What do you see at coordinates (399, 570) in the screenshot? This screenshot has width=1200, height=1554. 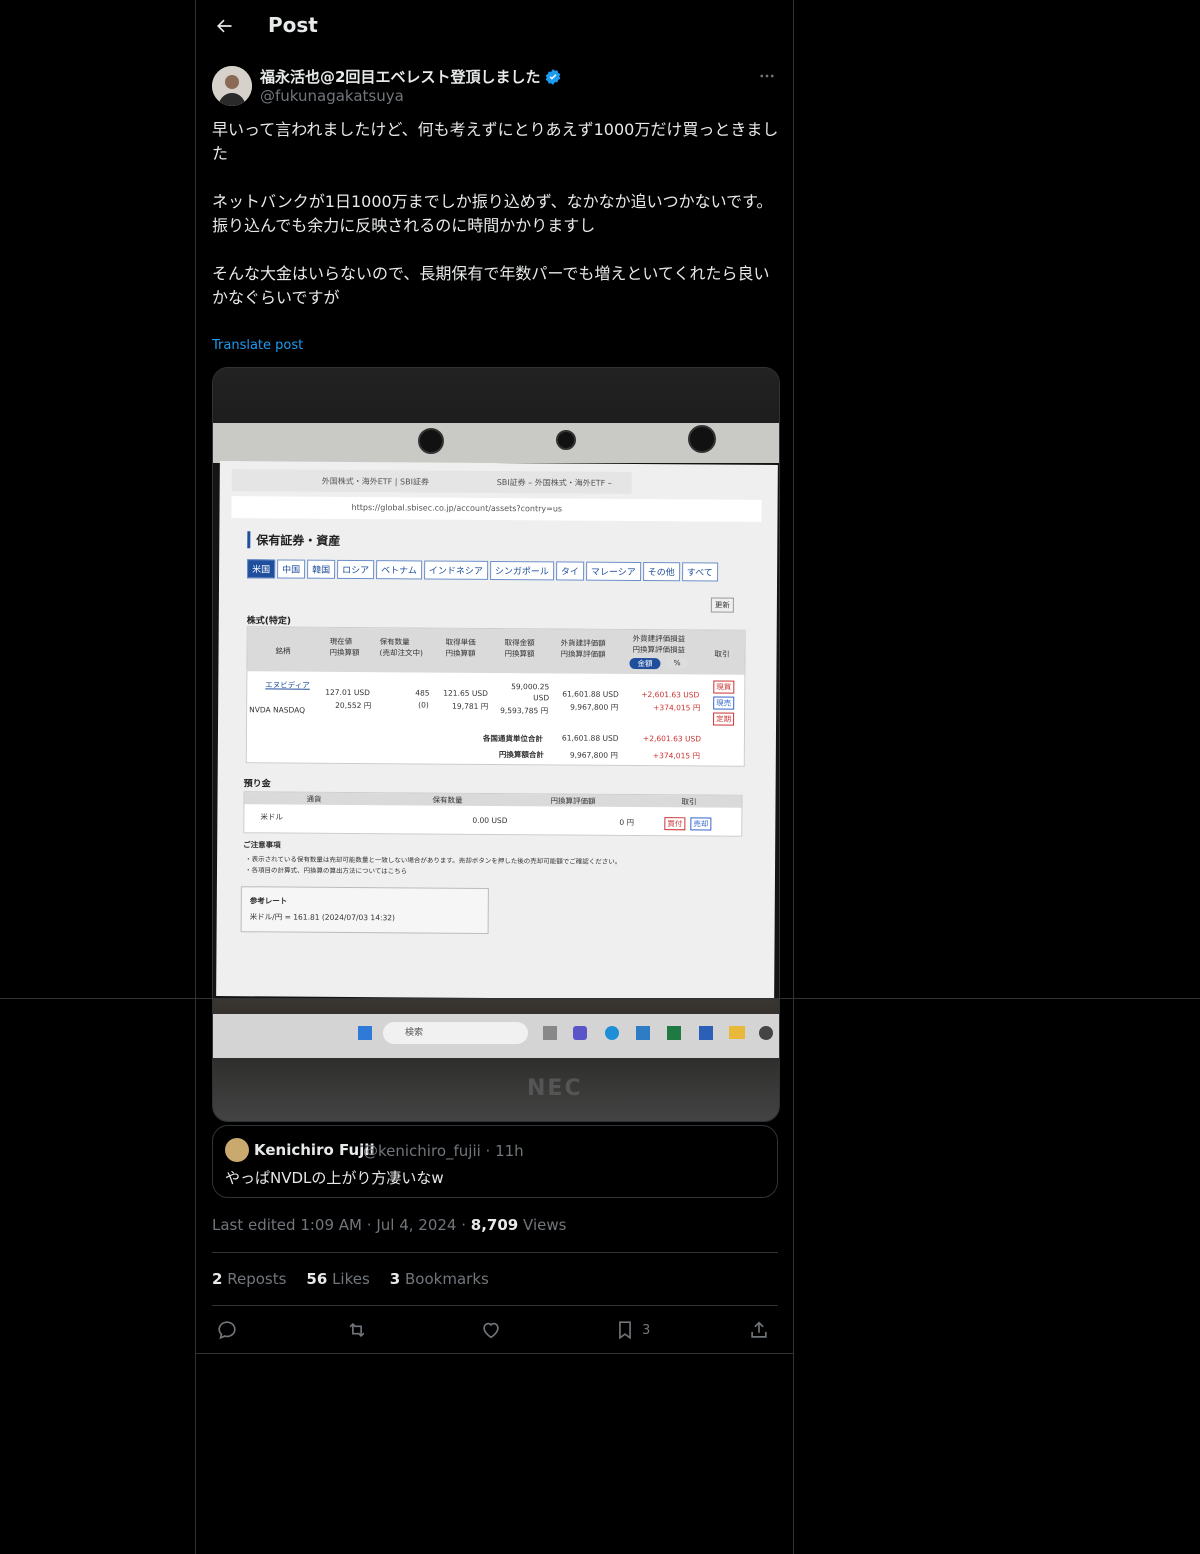 I see `country-tab: ベトナム` at bounding box center [399, 570].